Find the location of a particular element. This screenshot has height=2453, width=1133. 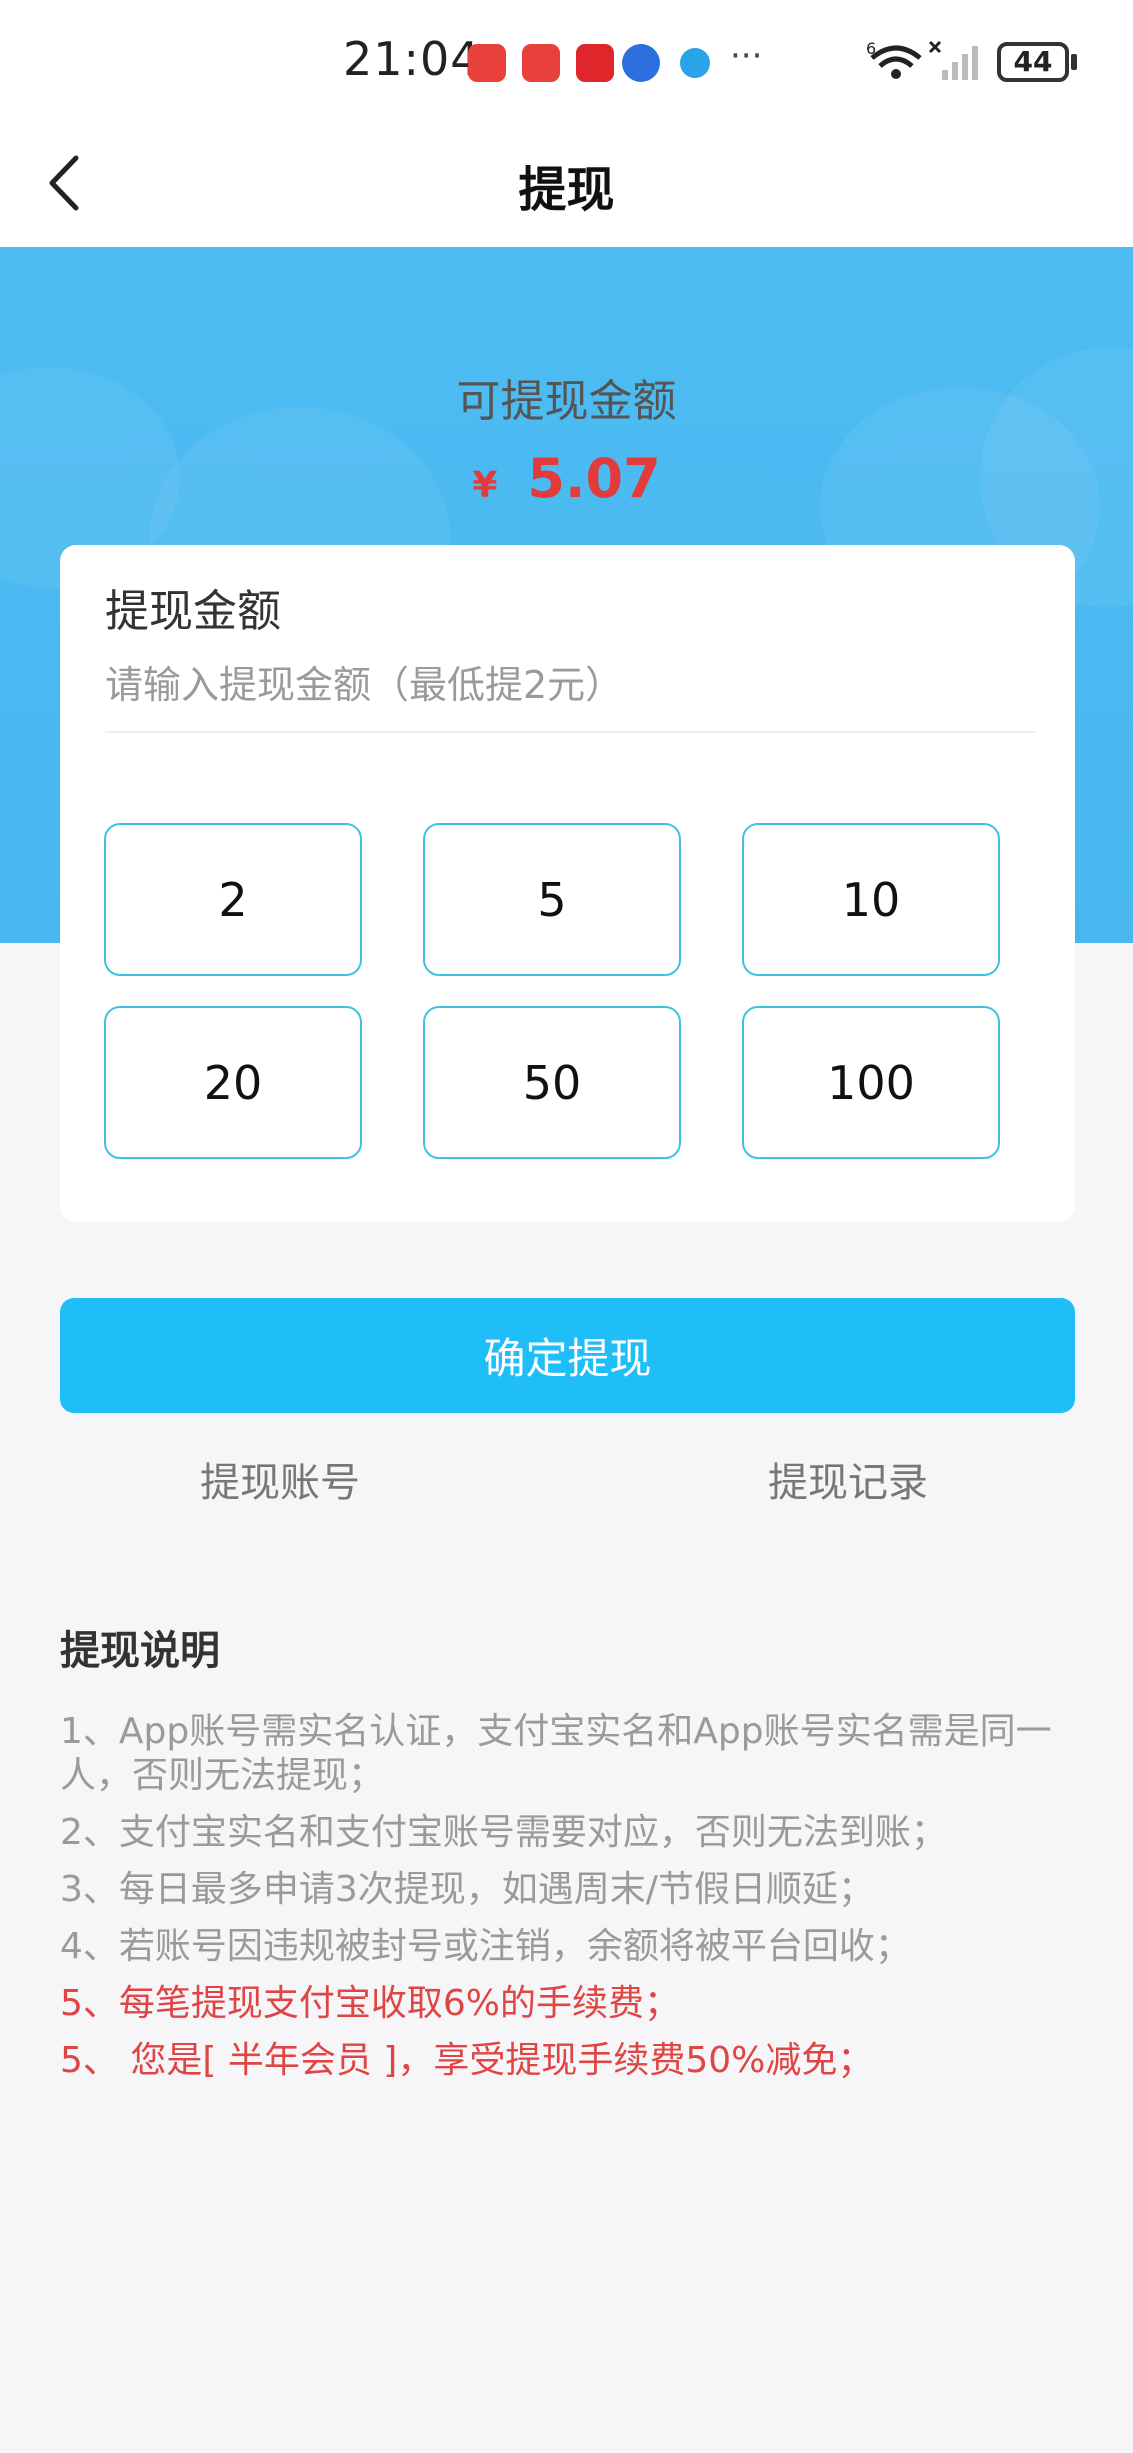

amount-option-5: 5 is located at coordinates (552, 899).